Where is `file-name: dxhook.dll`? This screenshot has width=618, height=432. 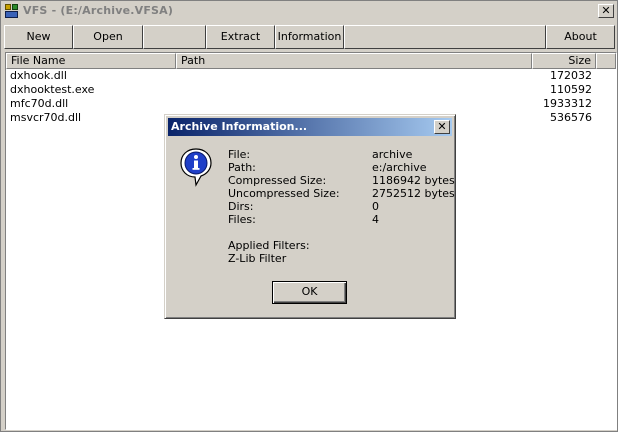
file-name: dxhook.dll is located at coordinates (38, 75).